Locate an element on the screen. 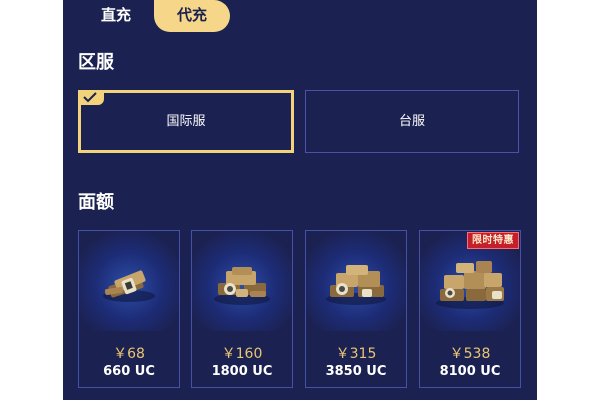  card-price: ￥315 is located at coordinates (356, 354).